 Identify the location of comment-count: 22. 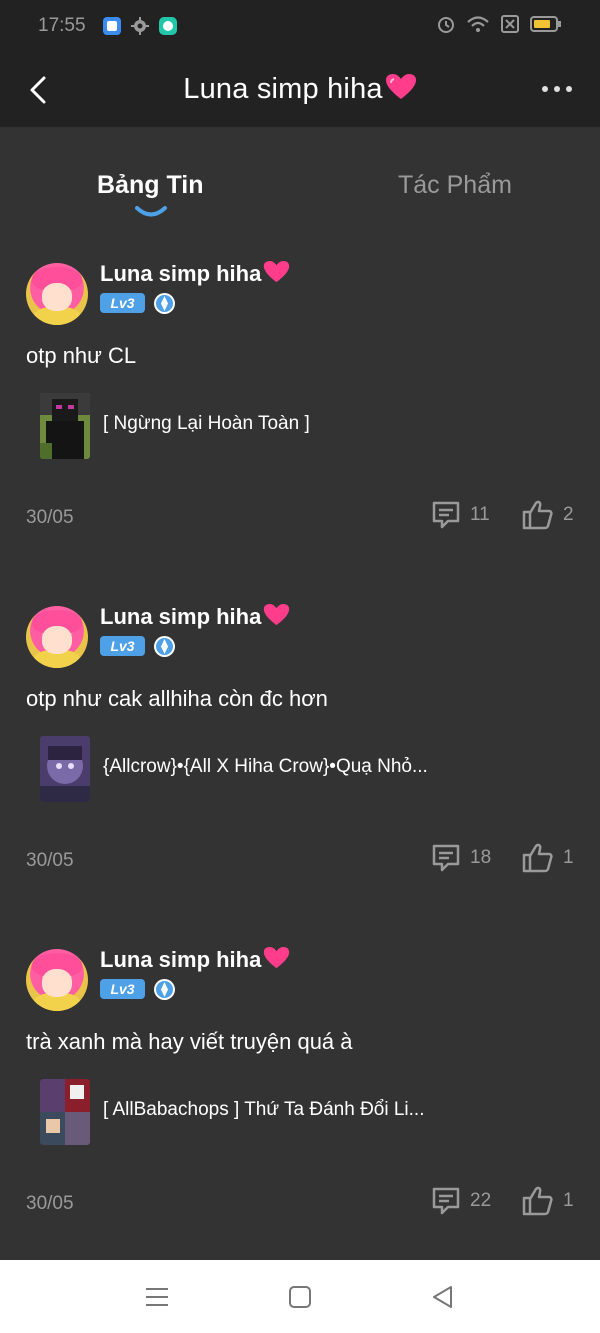
(481, 1200).